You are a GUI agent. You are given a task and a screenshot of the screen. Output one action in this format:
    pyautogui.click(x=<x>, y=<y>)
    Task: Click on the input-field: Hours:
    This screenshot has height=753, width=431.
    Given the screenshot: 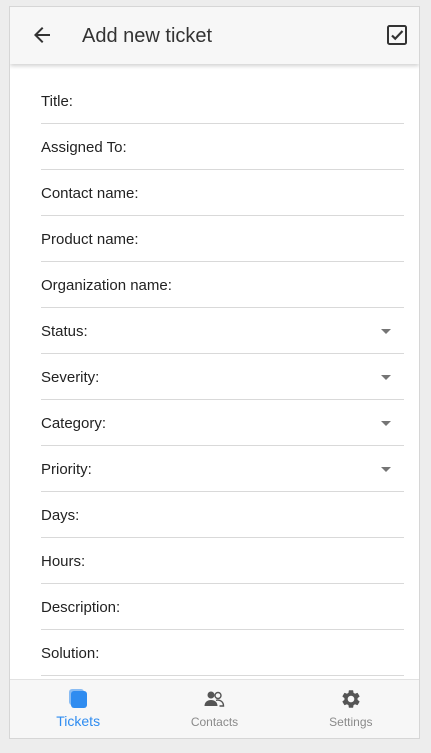 What is the action you would take?
    pyautogui.click(x=222, y=561)
    